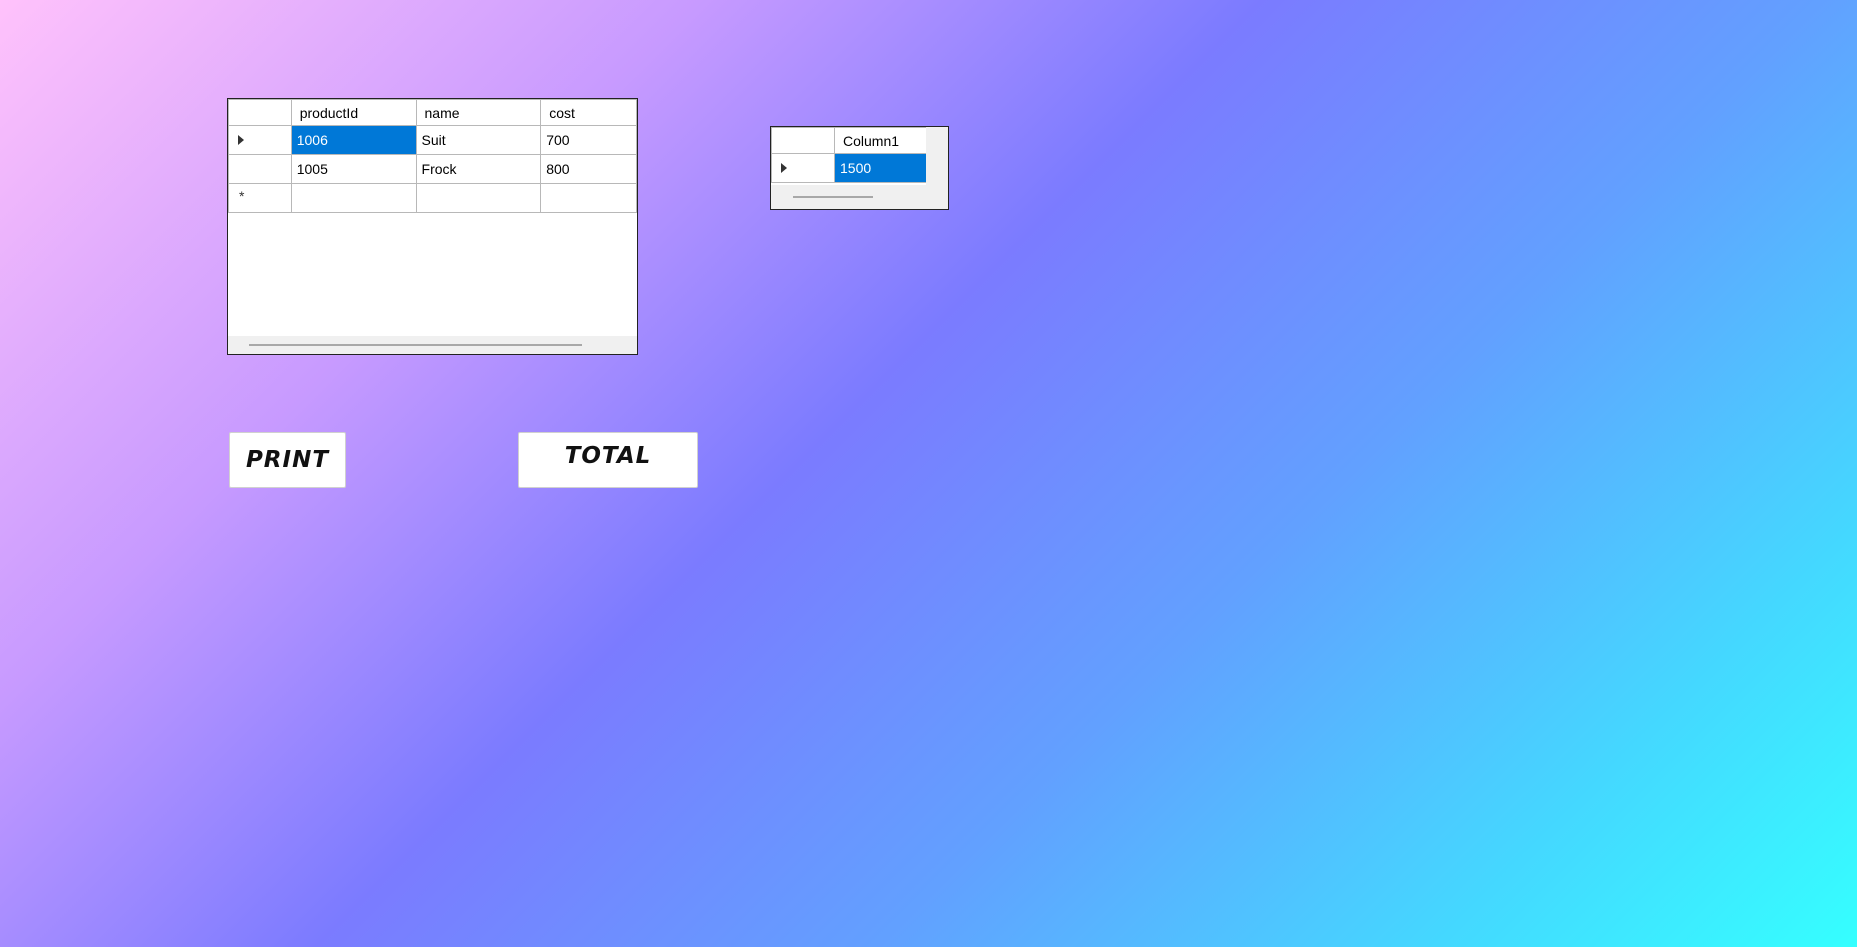 This screenshot has width=1857, height=947. I want to click on header-row: productId name cost, so click(432, 112).